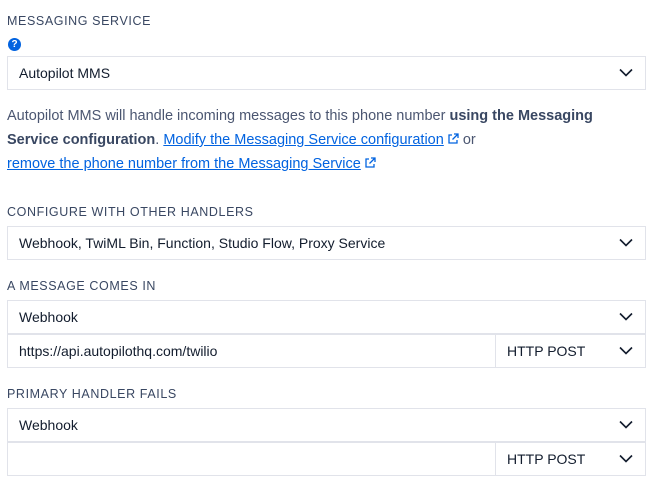  I want to click on message-comes-in-url-input: https://api.autopilothq.com/twilio, so click(251, 351).